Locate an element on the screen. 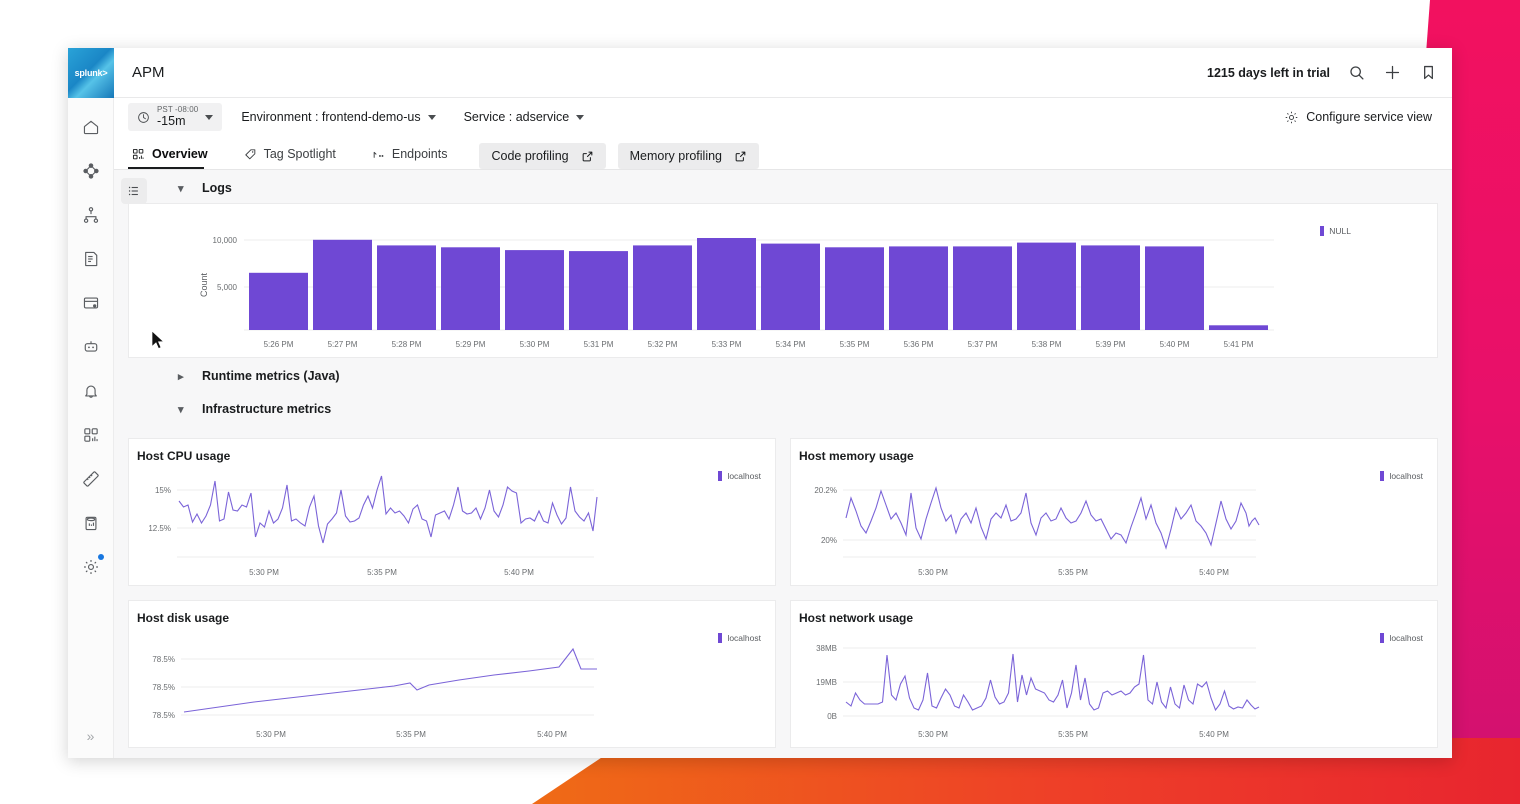 Image resolution: width=1520 pixels, height=804 pixels. host-cpu-svg: 15% 12.5% 5:30 PM 5:35 PM 5:40 PM is located at coordinates (373, 526).